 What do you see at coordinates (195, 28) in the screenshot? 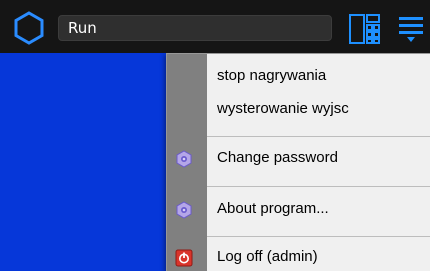
I see `run-input: Run` at bounding box center [195, 28].